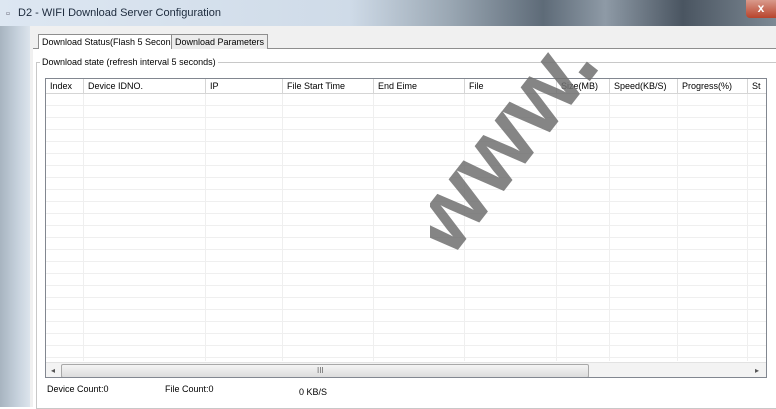  Describe the element at coordinates (757, 370) in the screenshot. I see `scroll-right-arrow-icon: ▸` at that location.